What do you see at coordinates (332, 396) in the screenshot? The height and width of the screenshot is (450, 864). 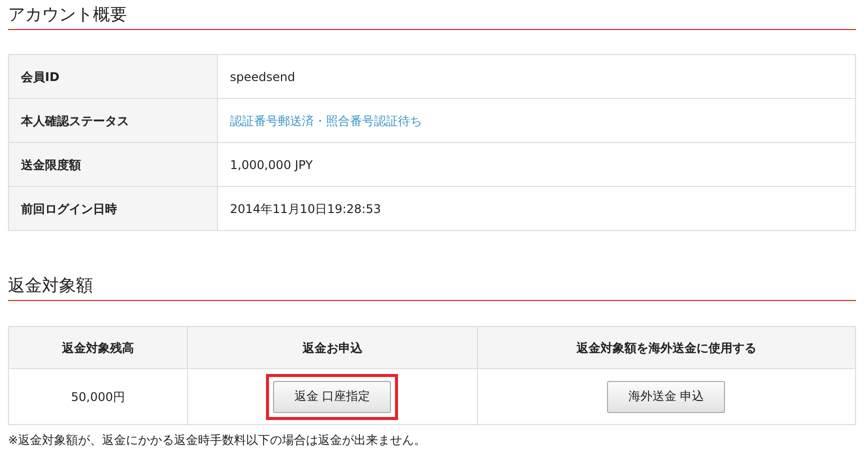 I see `action-button: 返金 口座指定` at bounding box center [332, 396].